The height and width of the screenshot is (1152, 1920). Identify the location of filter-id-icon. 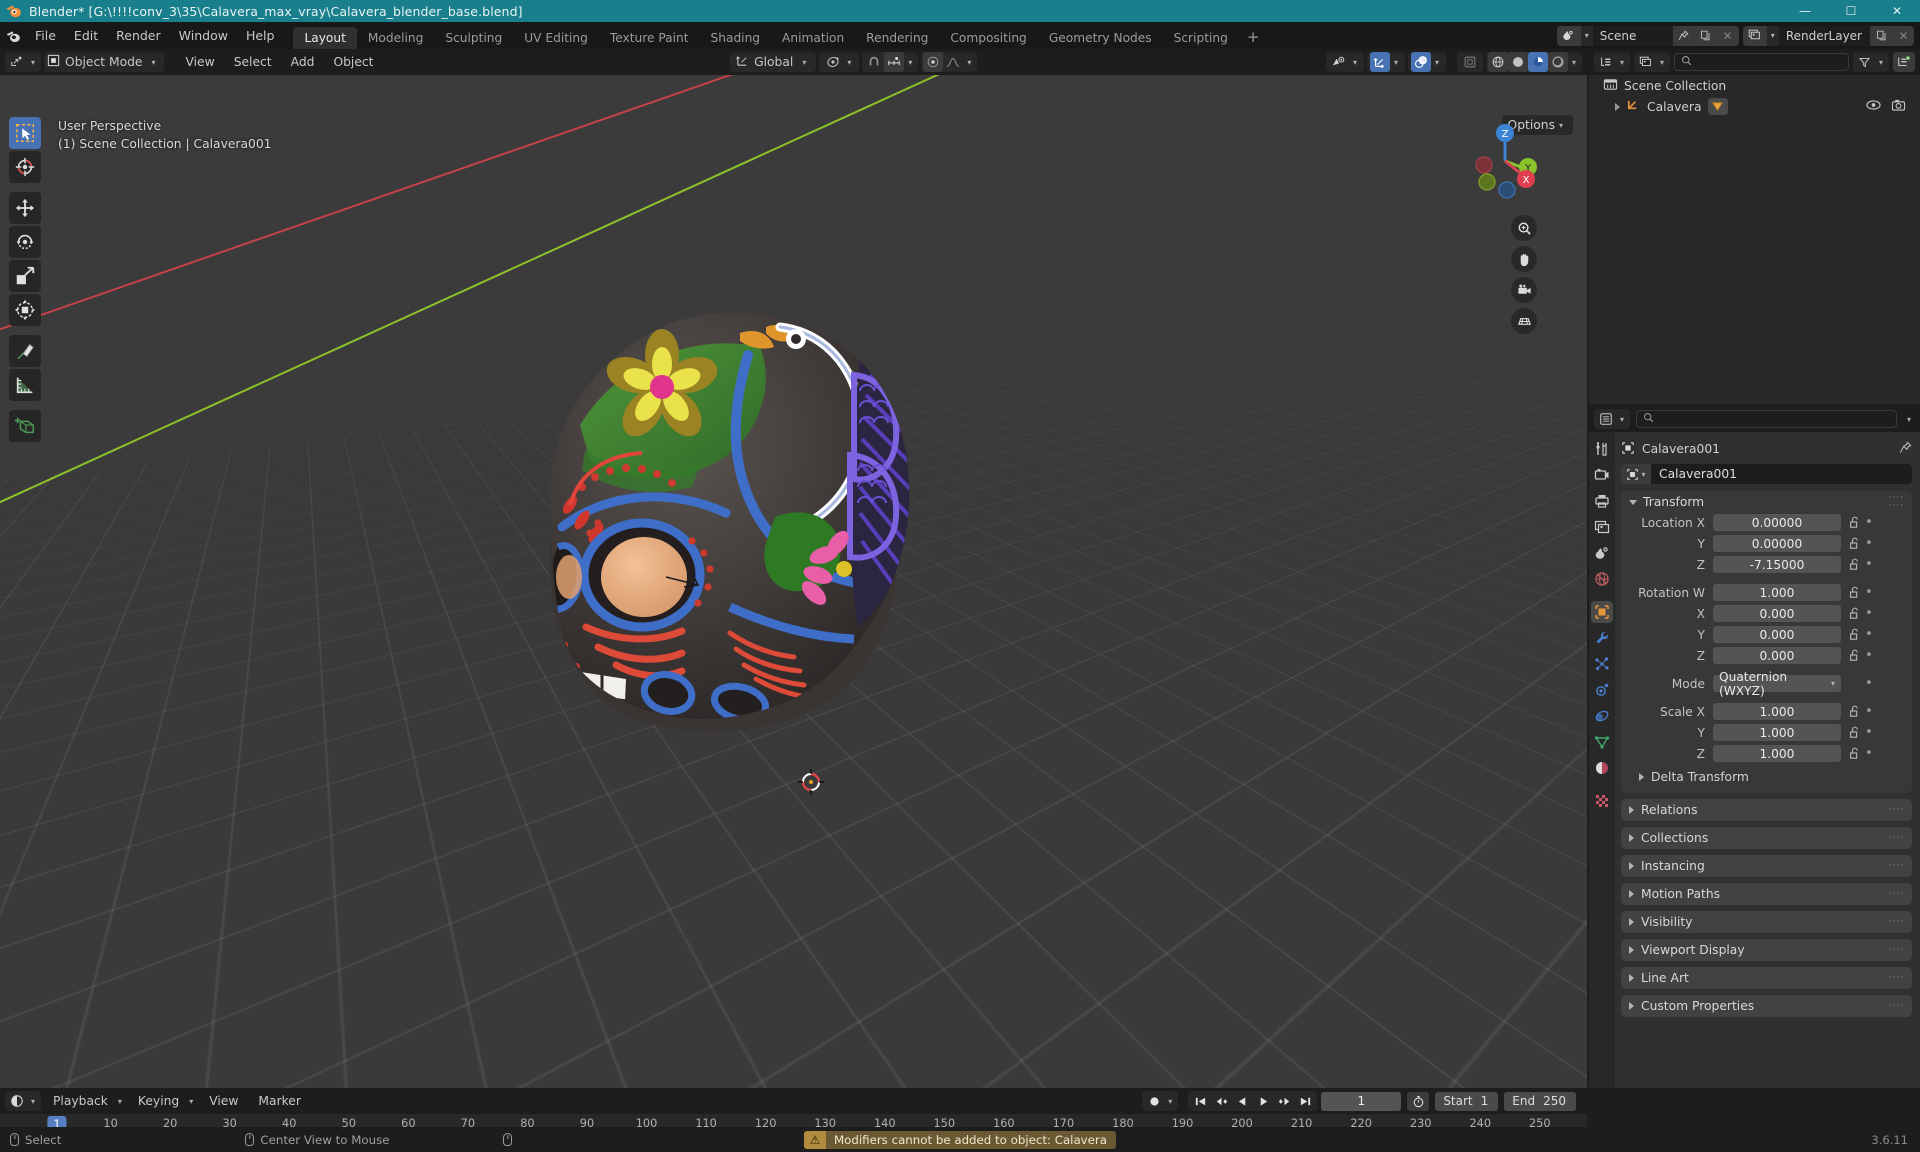
(1646, 62).